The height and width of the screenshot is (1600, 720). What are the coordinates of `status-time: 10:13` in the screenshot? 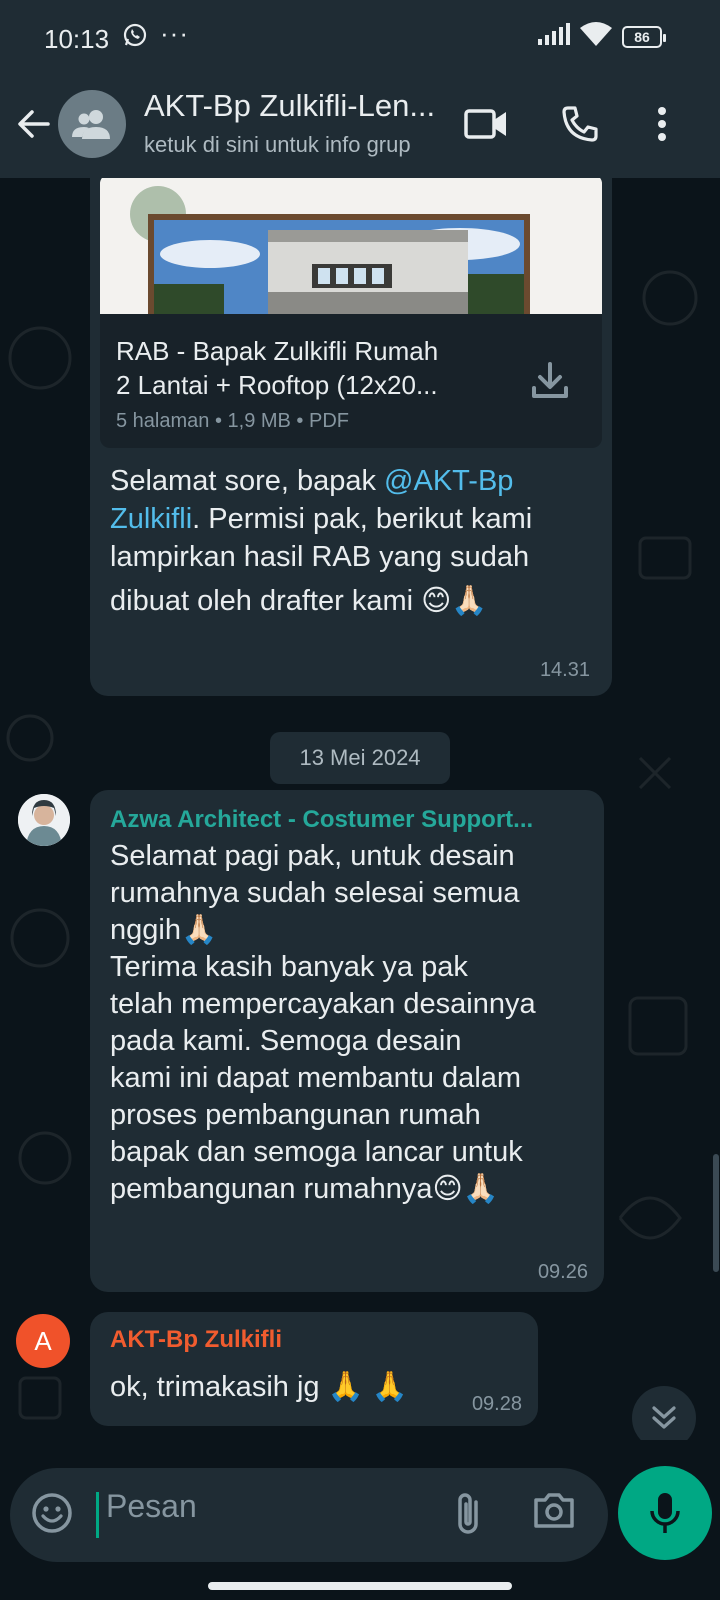 It's located at (77, 39).